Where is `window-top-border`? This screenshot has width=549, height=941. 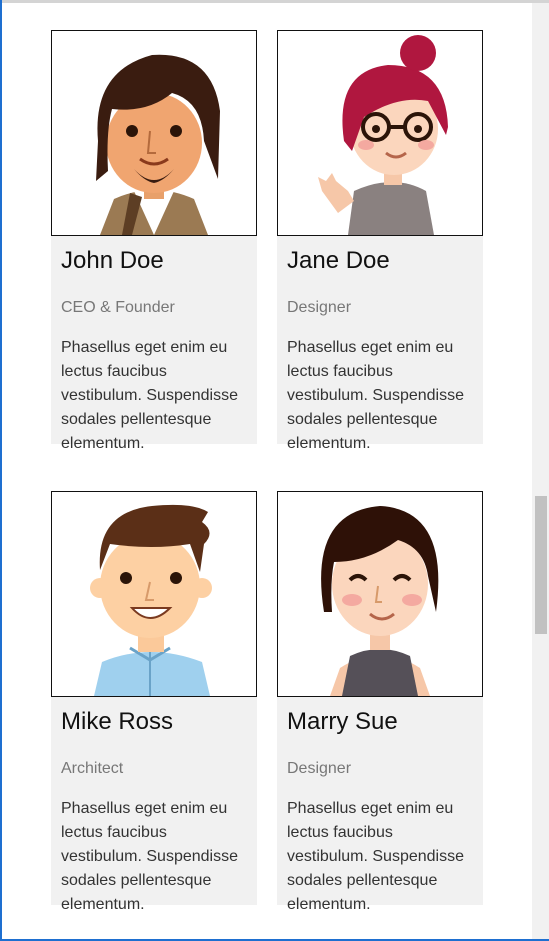 window-top-border is located at coordinates (274, 1).